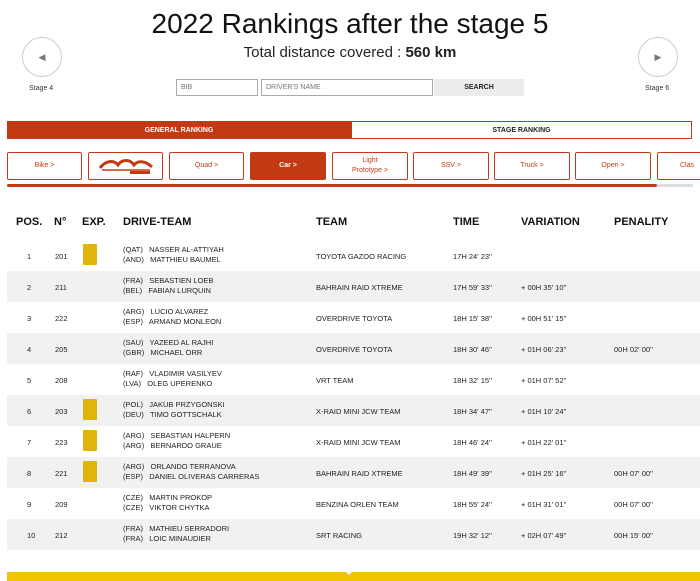 The height and width of the screenshot is (581, 700). Describe the element at coordinates (479, 87) in the screenshot. I see `search-button: SEARCH` at that location.